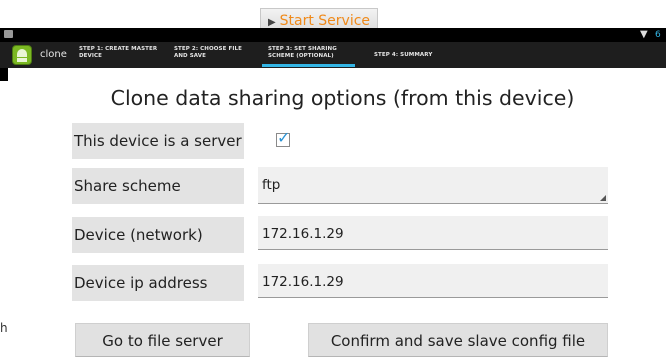 The height and width of the screenshot is (358, 666). What do you see at coordinates (120, 52) in the screenshot?
I see `step-1-tab: STEP 1: CREATE MASTER DEVICE` at bounding box center [120, 52].